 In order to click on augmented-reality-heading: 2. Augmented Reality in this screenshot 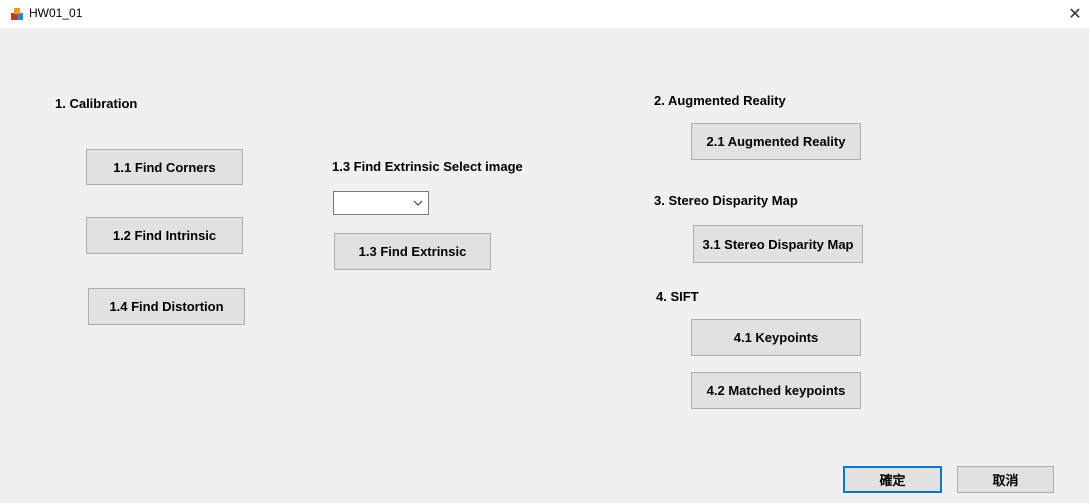, I will do `click(720, 100)`.